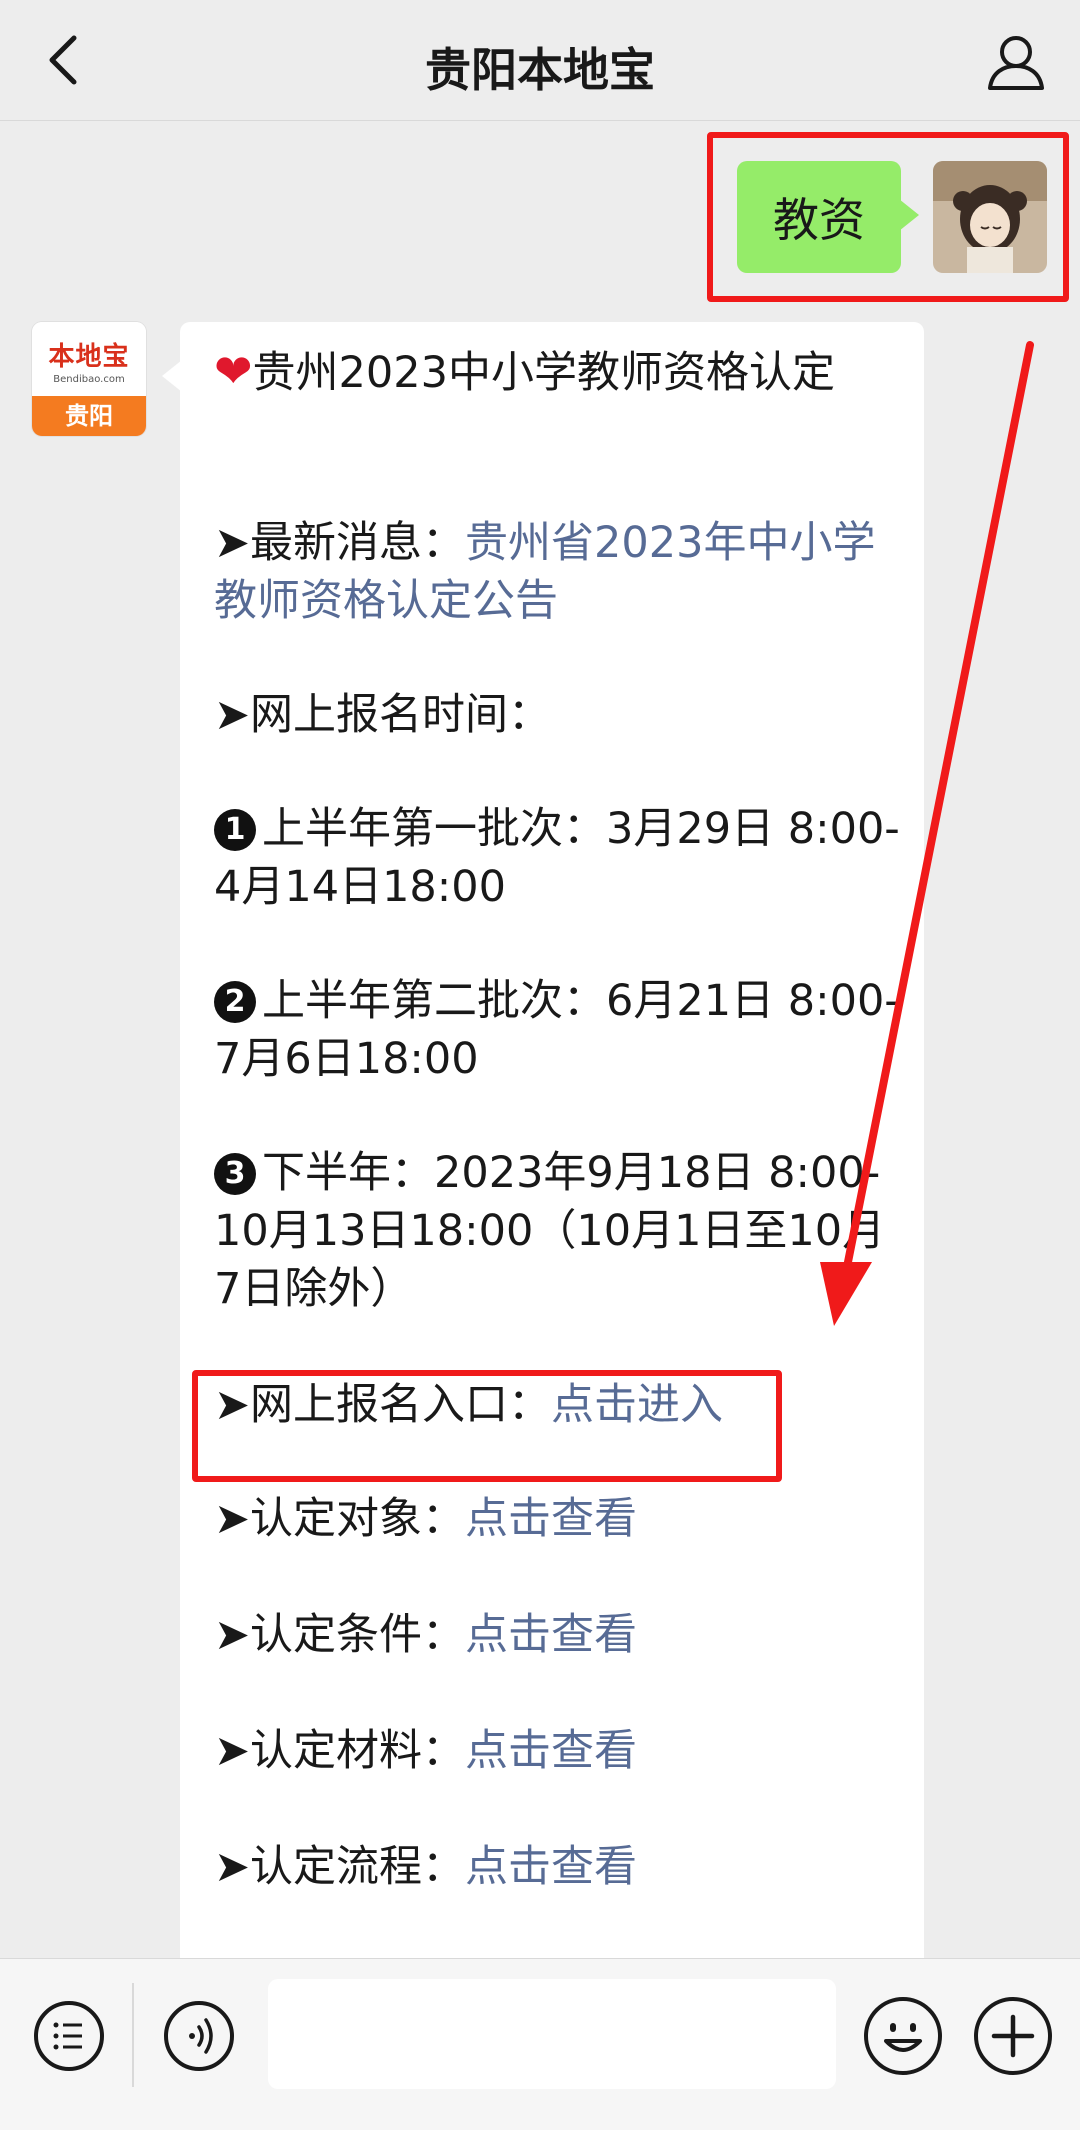  I want to click on msg-target: ➤认定对象：点击查看, so click(426, 1519).